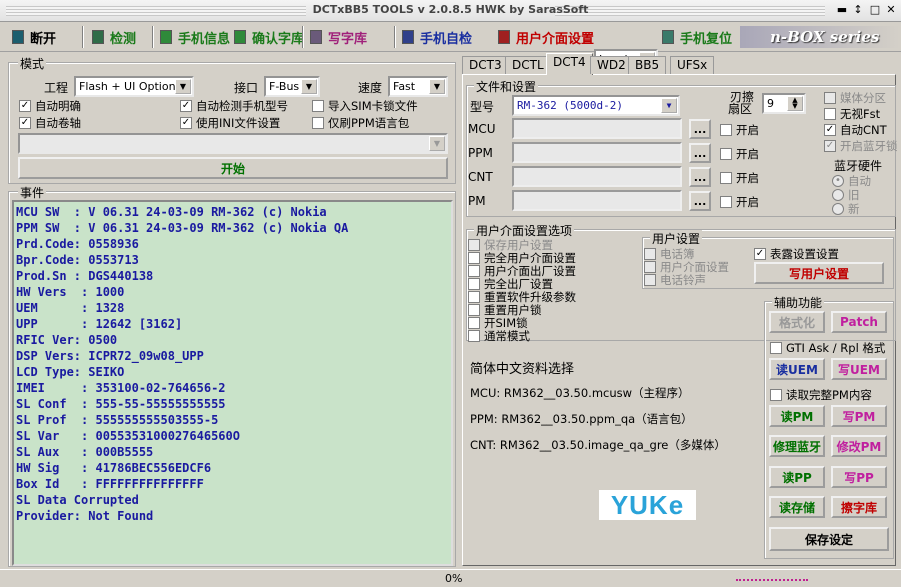 The width and height of the screenshot is (901, 587). Describe the element at coordinates (829, 539) in the screenshot. I see `save-settings-button: 保存设定` at that location.